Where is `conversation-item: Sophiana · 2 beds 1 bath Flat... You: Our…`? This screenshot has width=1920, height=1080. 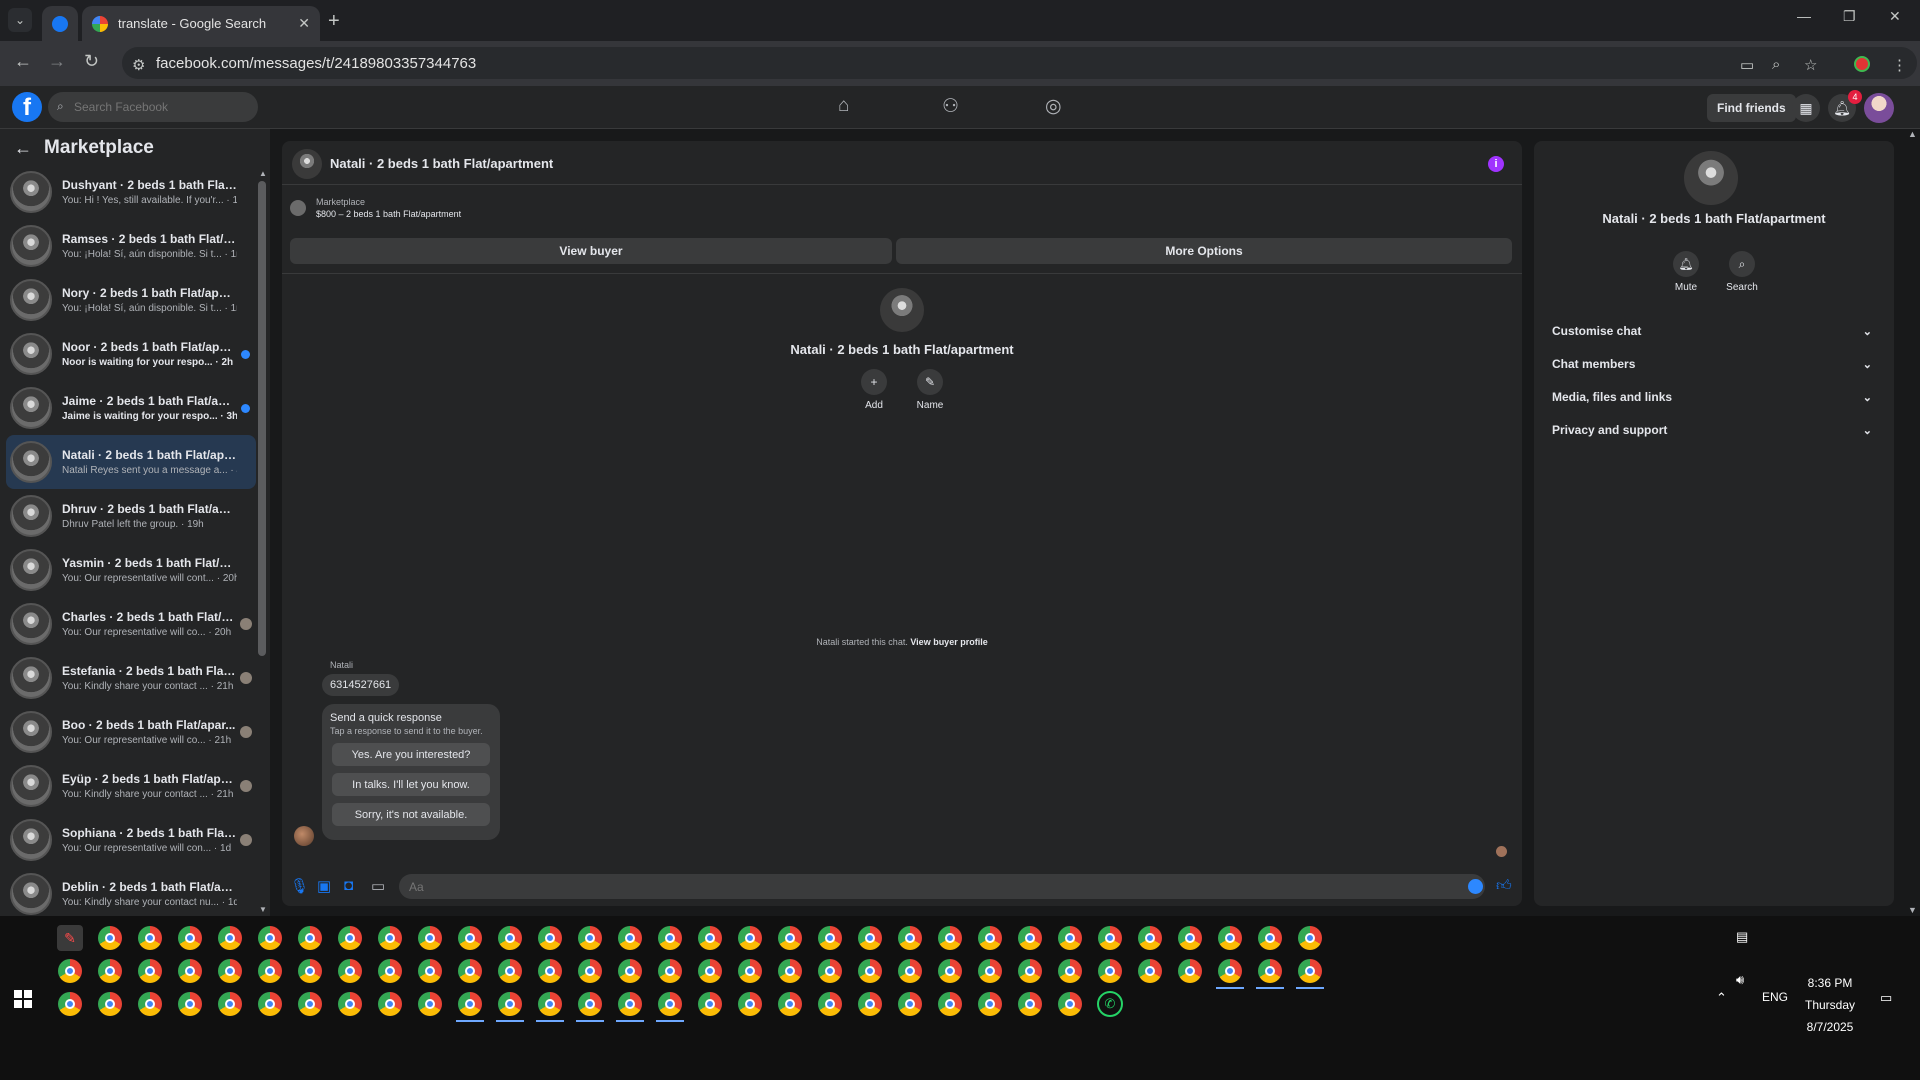
conversation-item: Sophiana · 2 beds 1 bath Flat... You: Our… is located at coordinates (131, 840).